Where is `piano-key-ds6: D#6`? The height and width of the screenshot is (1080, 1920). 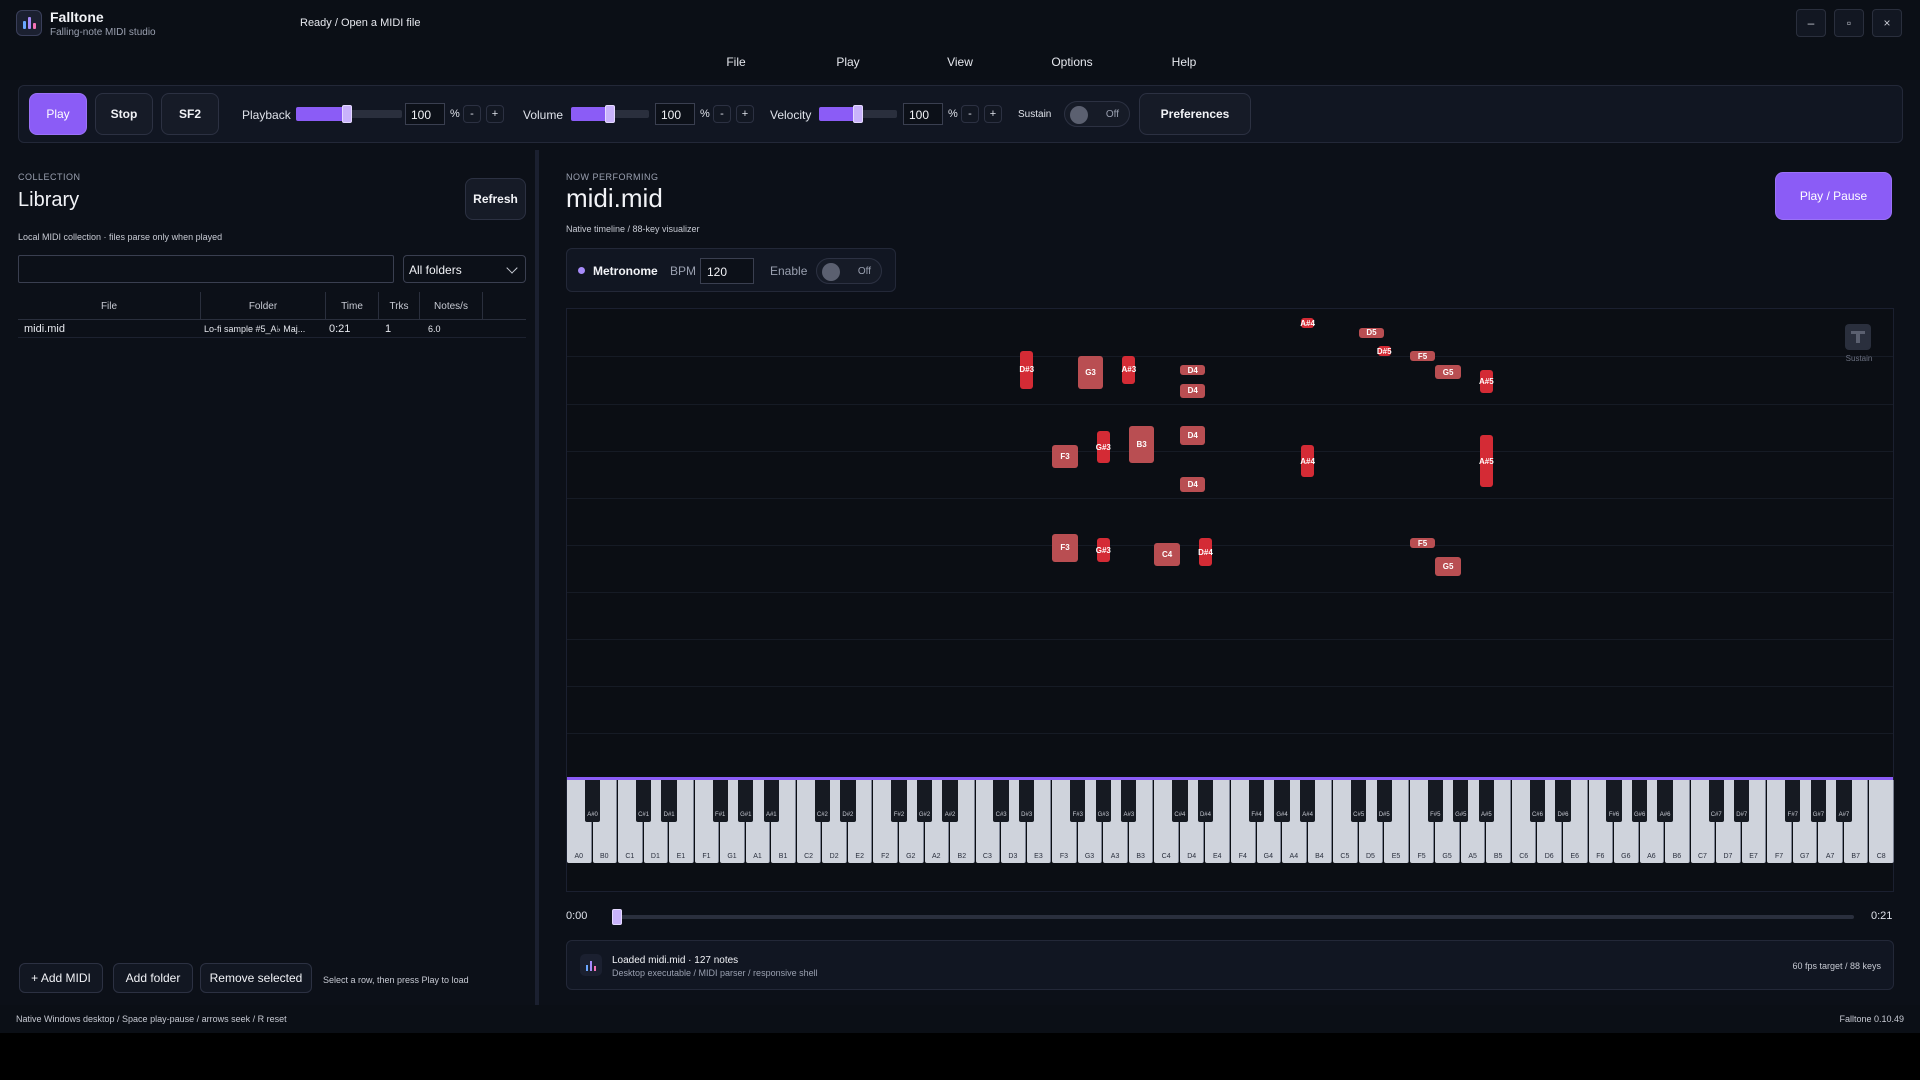 piano-key-ds6: D#6 is located at coordinates (1563, 801).